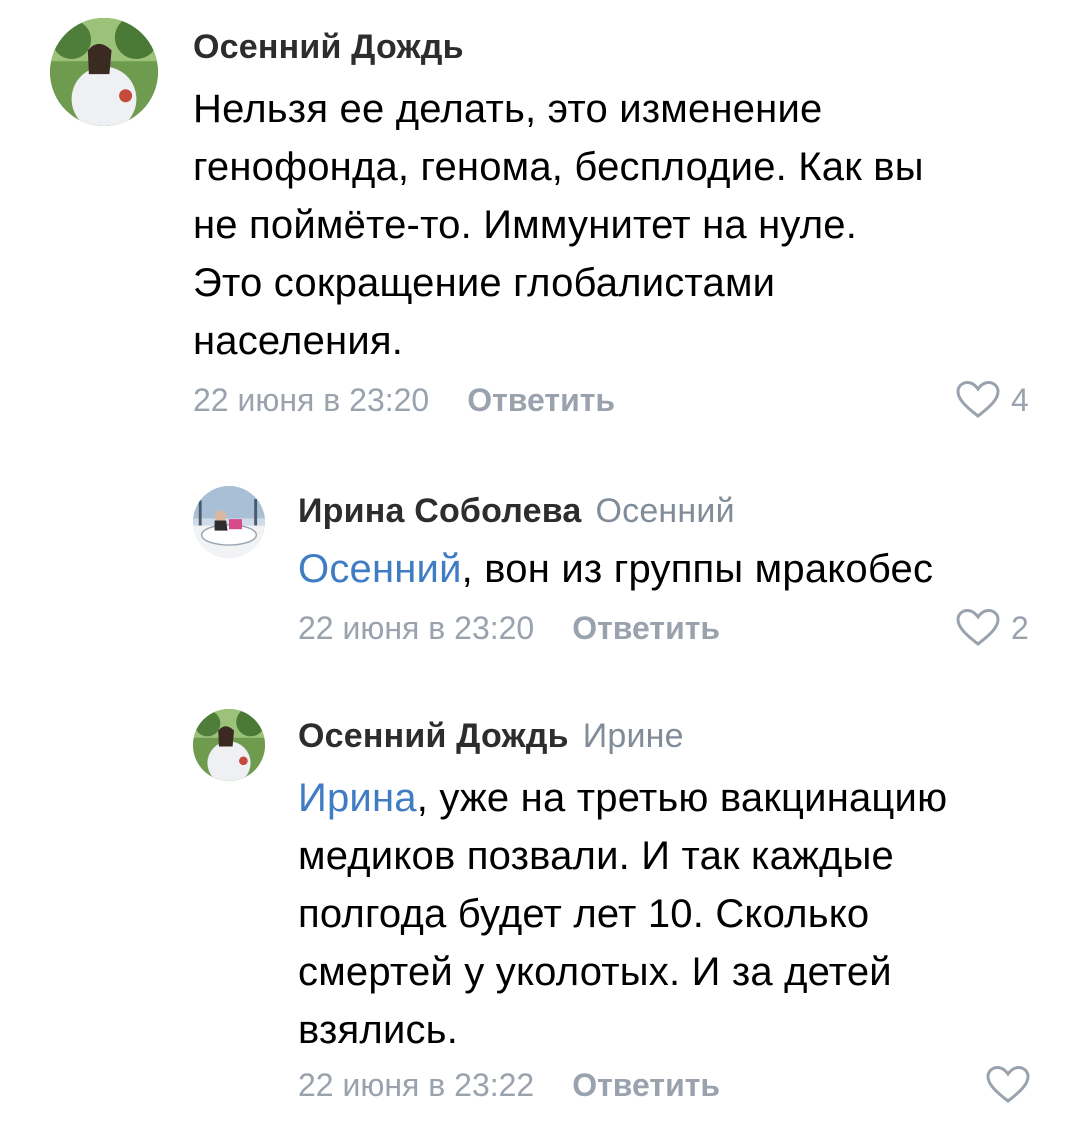 This screenshot has height=1145, width=1080. I want to click on comment-text-line: медиков позвали. И так каждые, so click(596, 856).